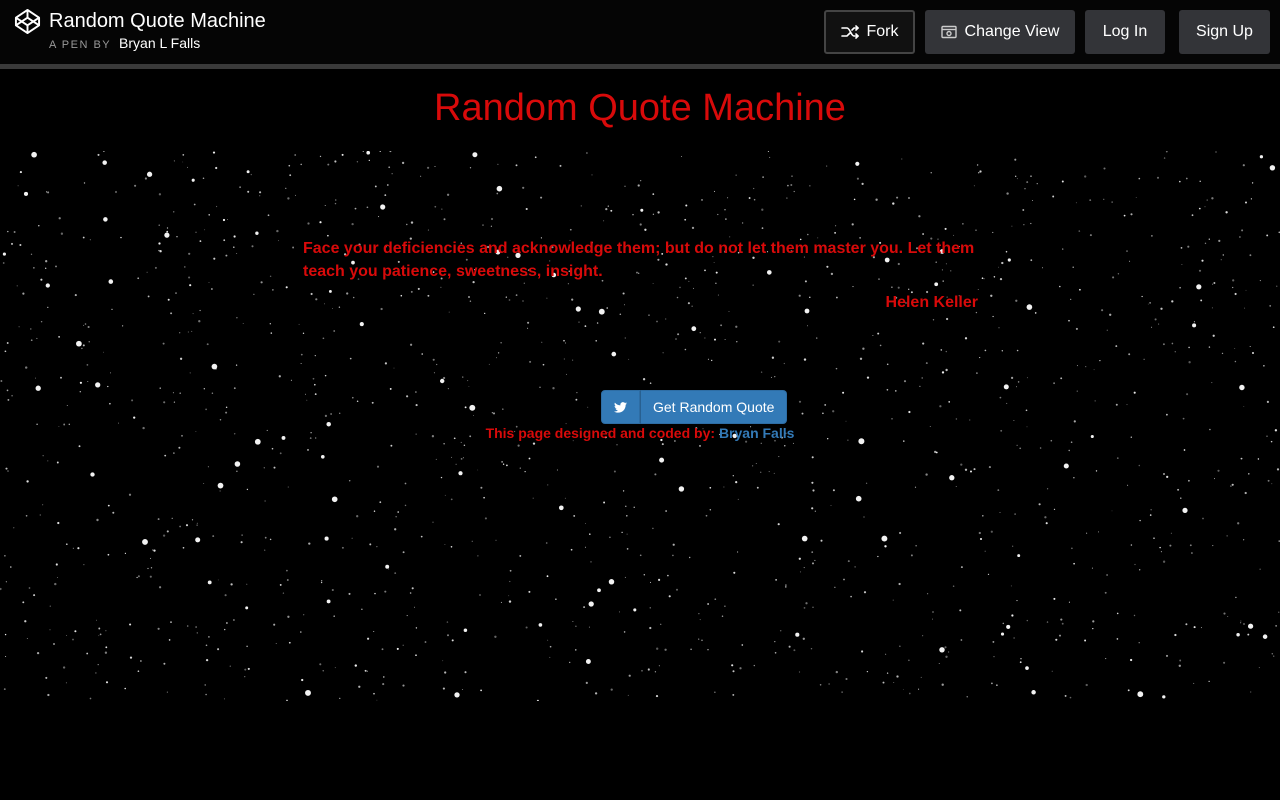  I want to click on fork-button: Fork, so click(869, 32).